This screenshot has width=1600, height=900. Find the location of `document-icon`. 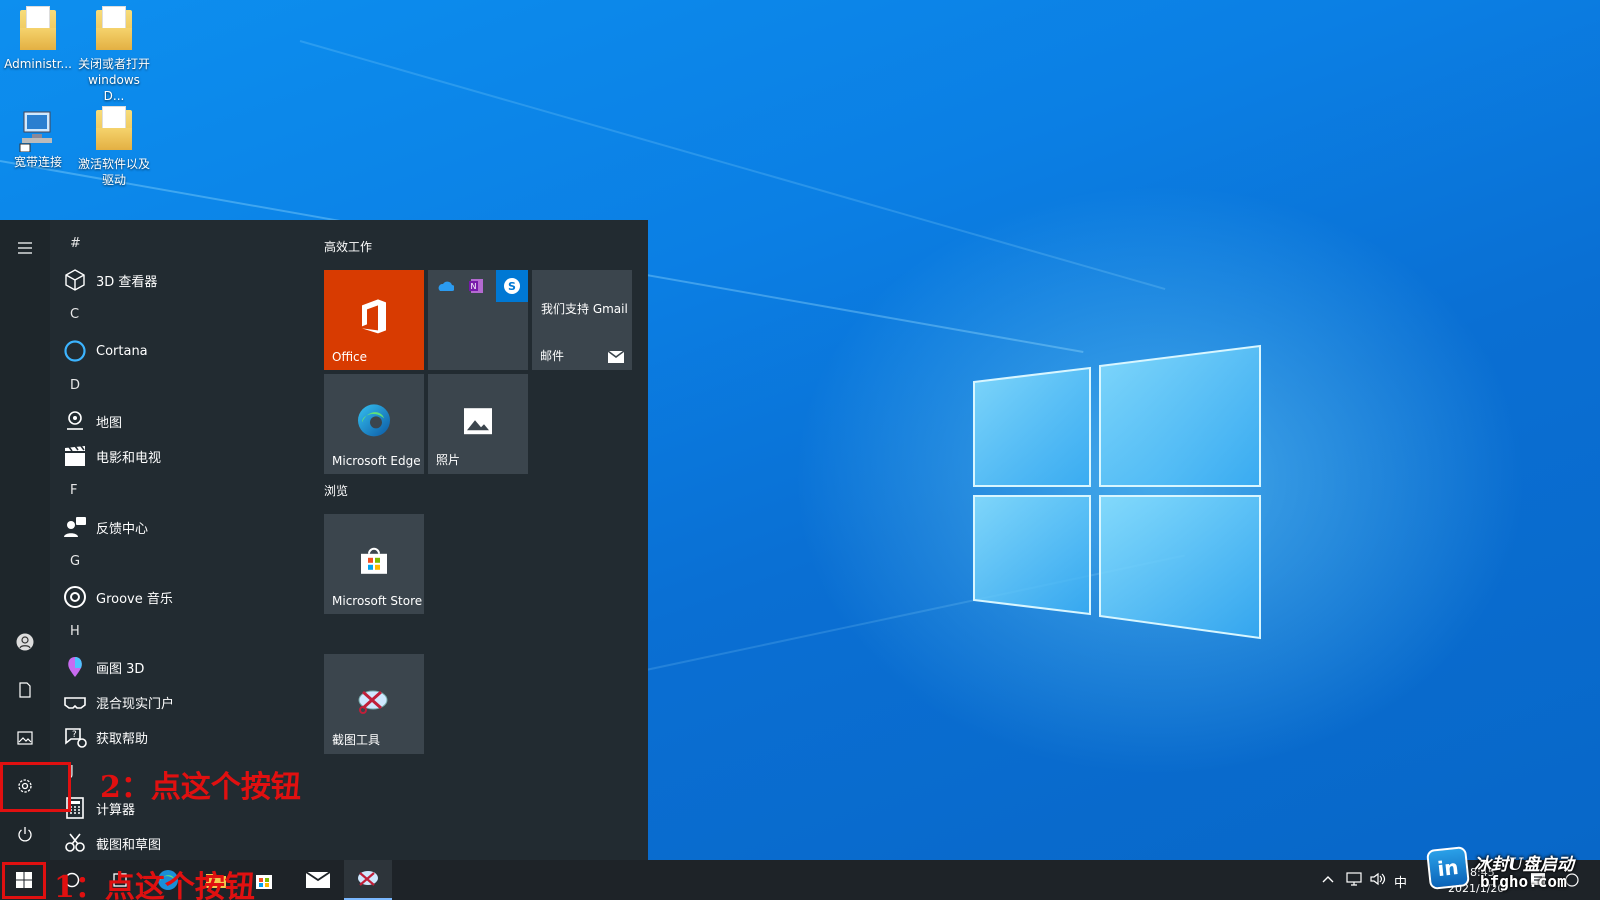

document-icon is located at coordinates (25, 690).